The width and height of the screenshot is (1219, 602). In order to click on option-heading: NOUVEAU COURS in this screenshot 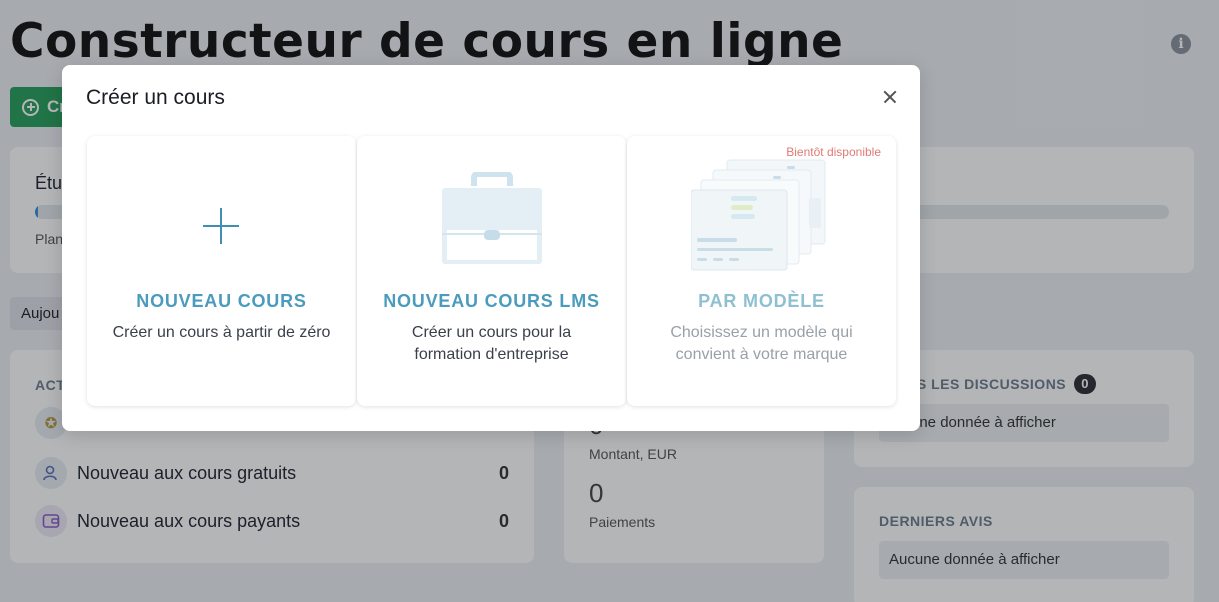, I will do `click(221, 301)`.